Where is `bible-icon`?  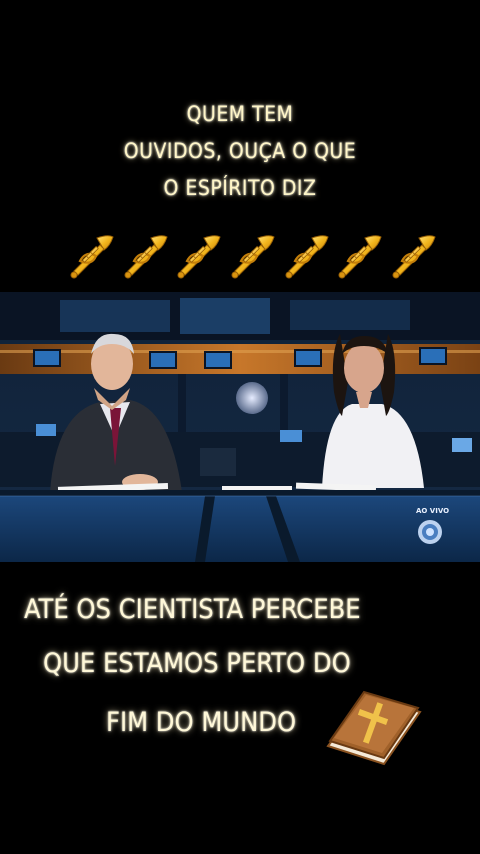
bible-icon is located at coordinates (374, 728).